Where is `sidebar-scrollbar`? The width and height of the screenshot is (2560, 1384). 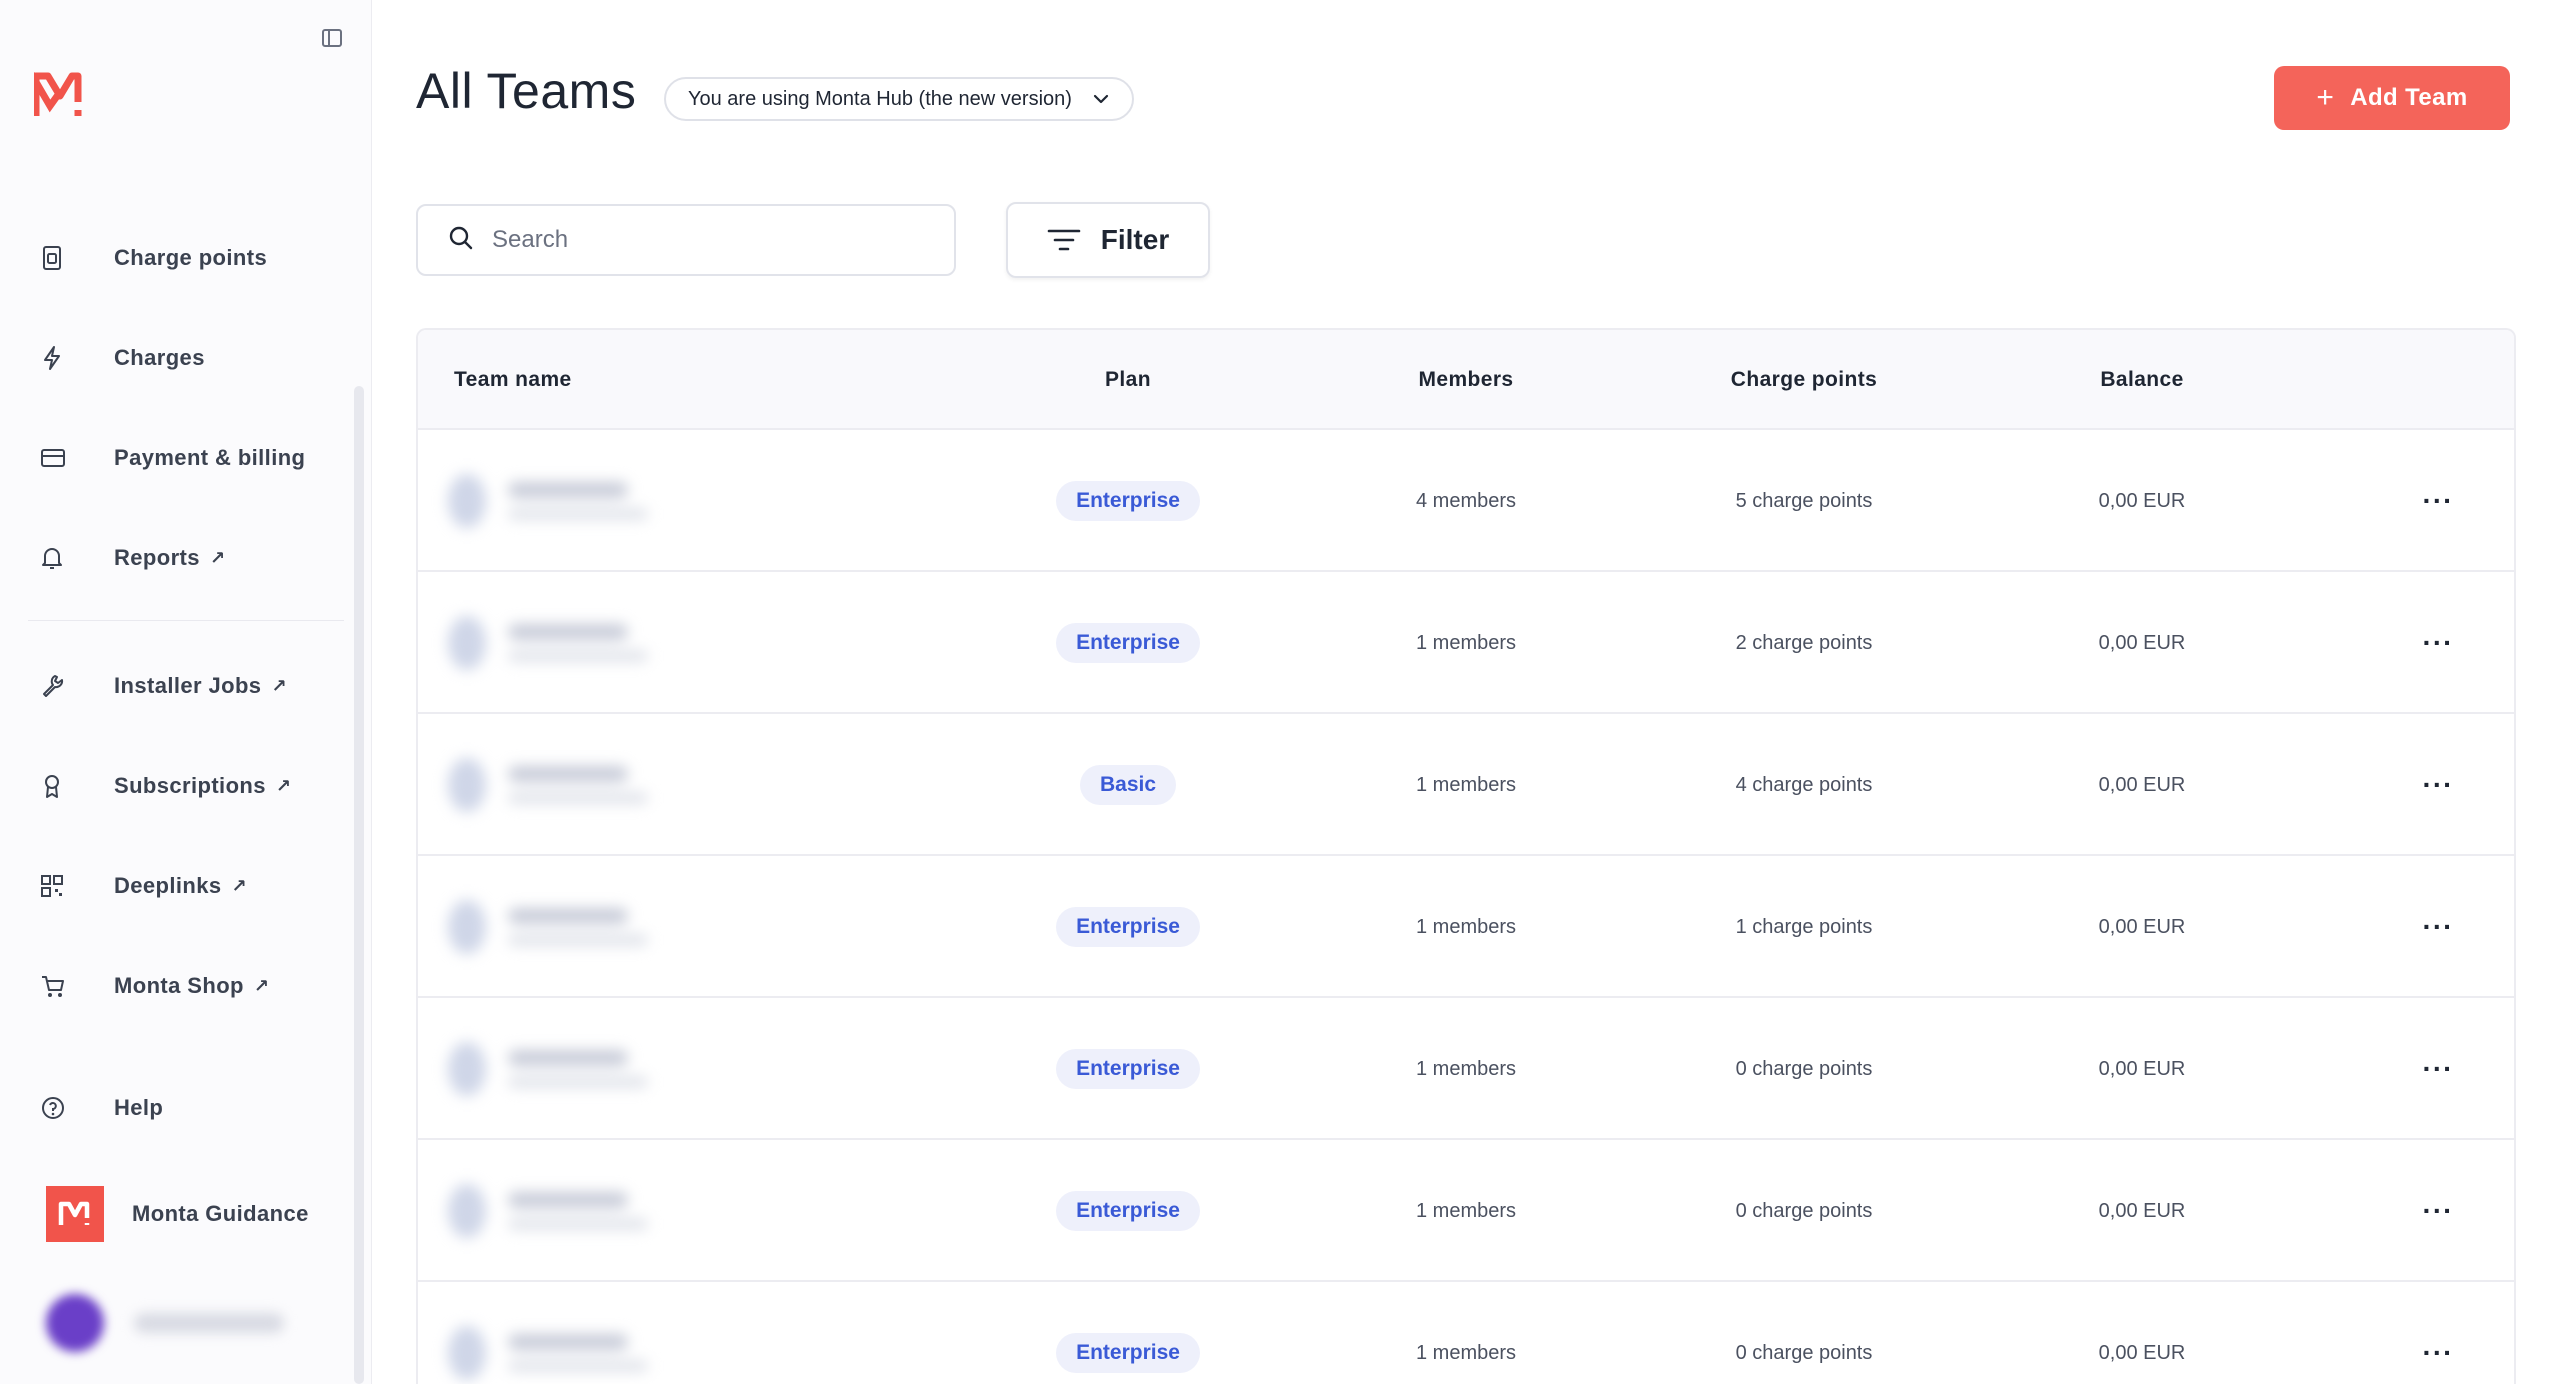
sidebar-scrollbar is located at coordinates (359, 885).